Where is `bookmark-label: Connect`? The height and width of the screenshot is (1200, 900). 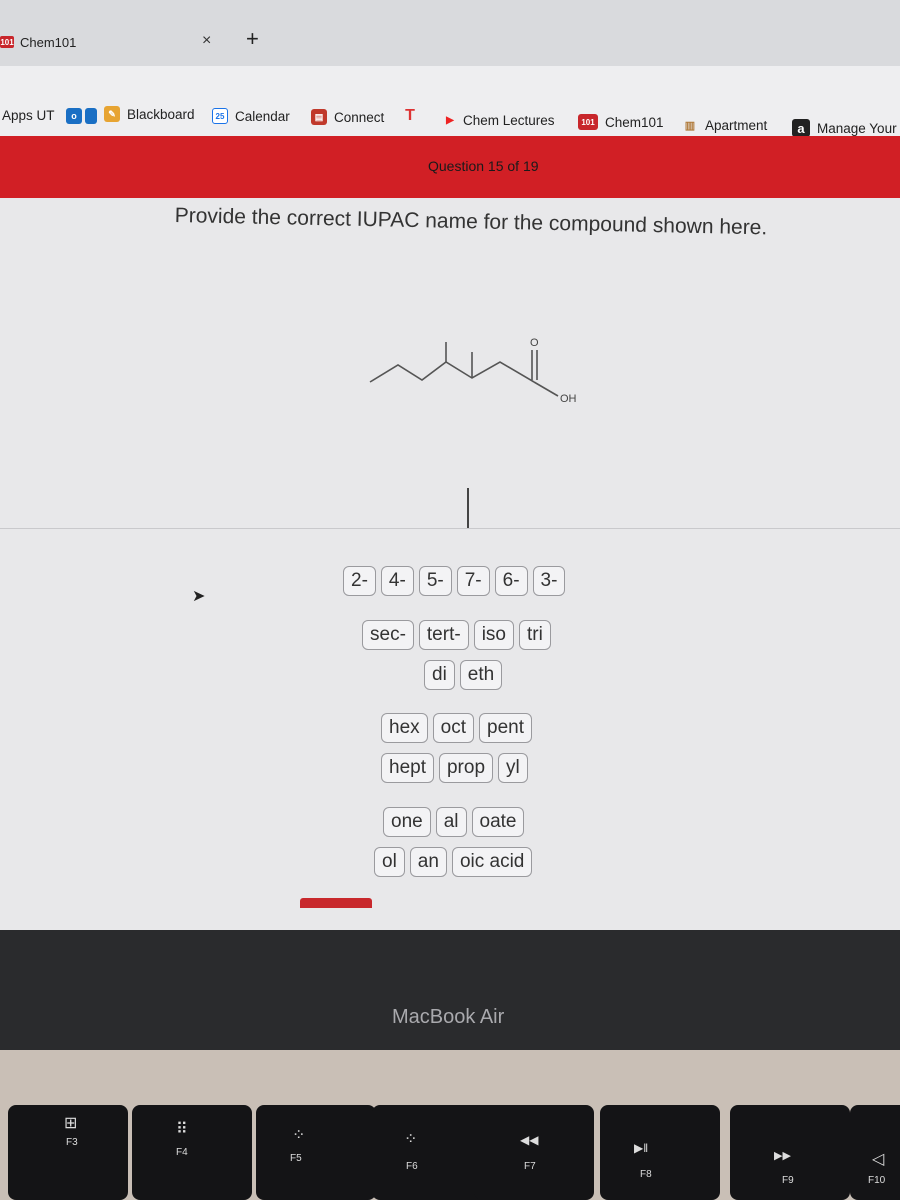 bookmark-label: Connect is located at coordinates (359, 117).